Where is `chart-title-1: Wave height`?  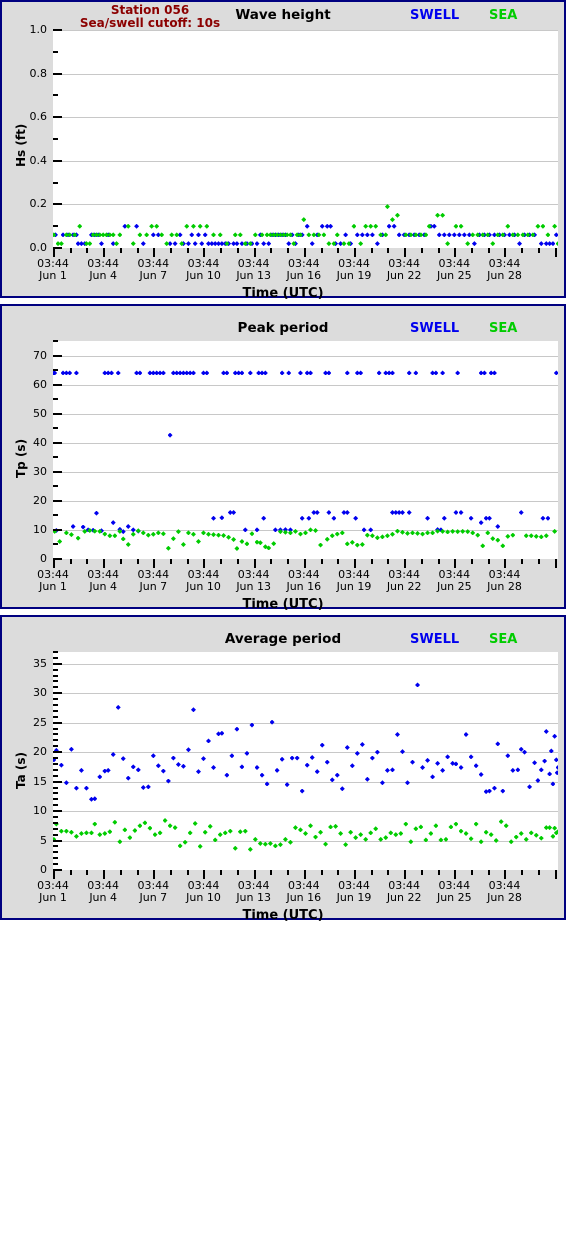
chart-title-1: Wave height is located at coordinates (283, 15).